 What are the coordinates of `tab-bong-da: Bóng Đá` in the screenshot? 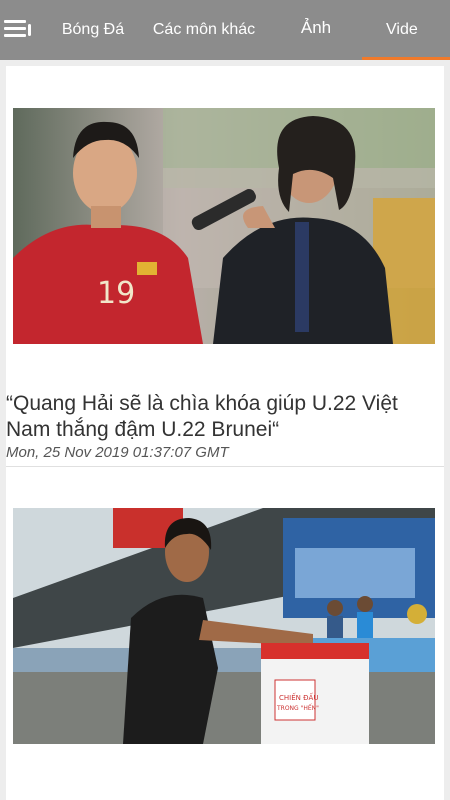 It's located at (93, 30).